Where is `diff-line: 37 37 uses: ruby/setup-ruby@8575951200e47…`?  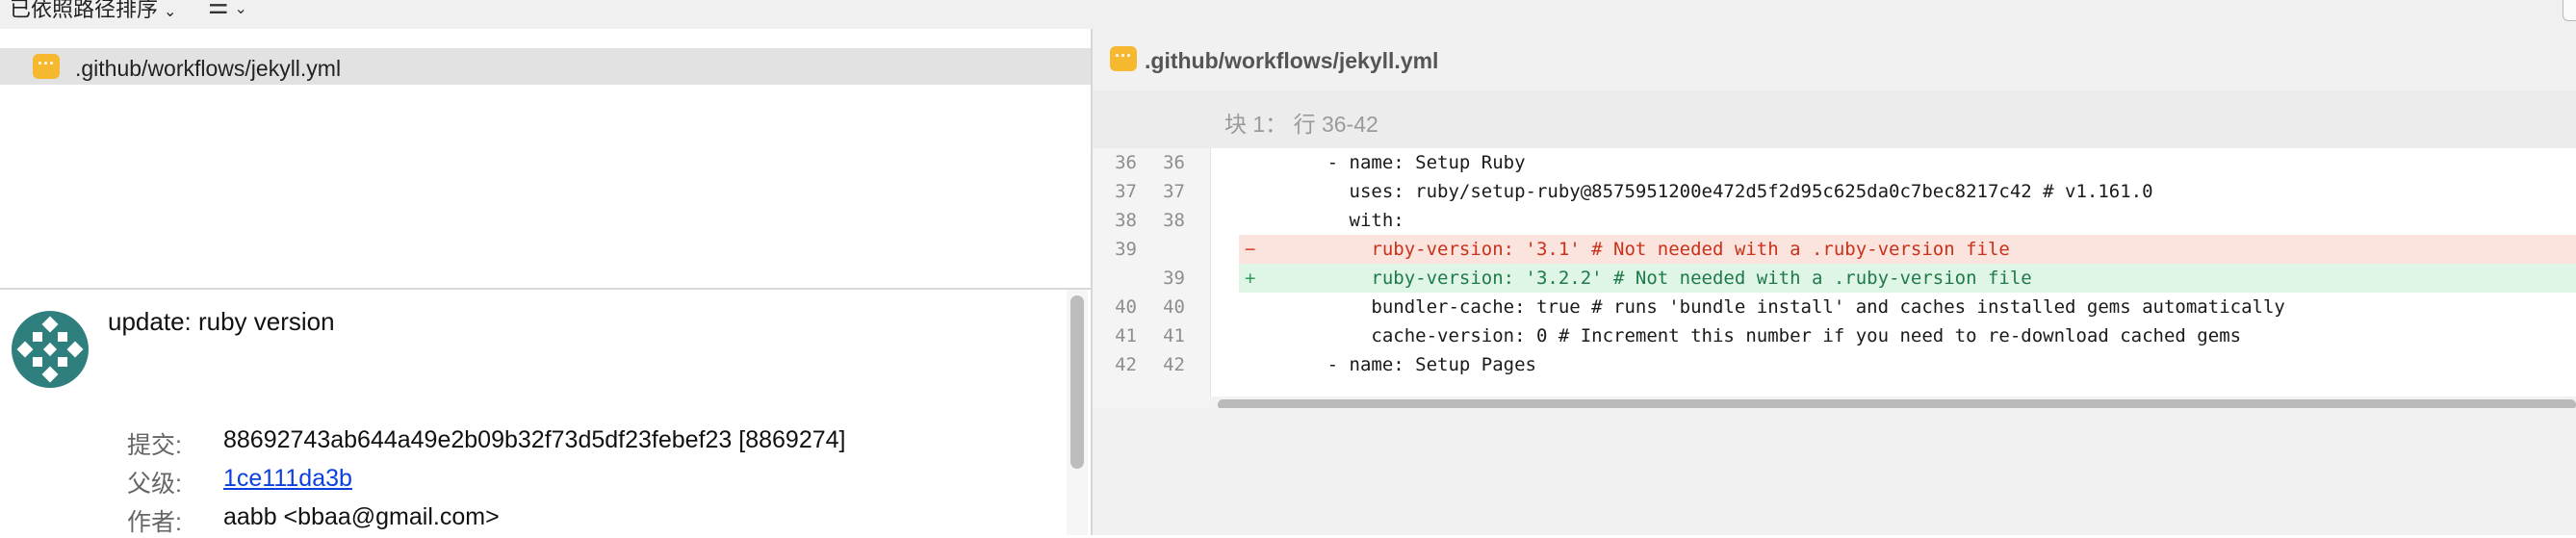 diff-line: 37 37 uses: ruby/setup-ruby@8575951200e47… is located at coordinates (1834, 191).